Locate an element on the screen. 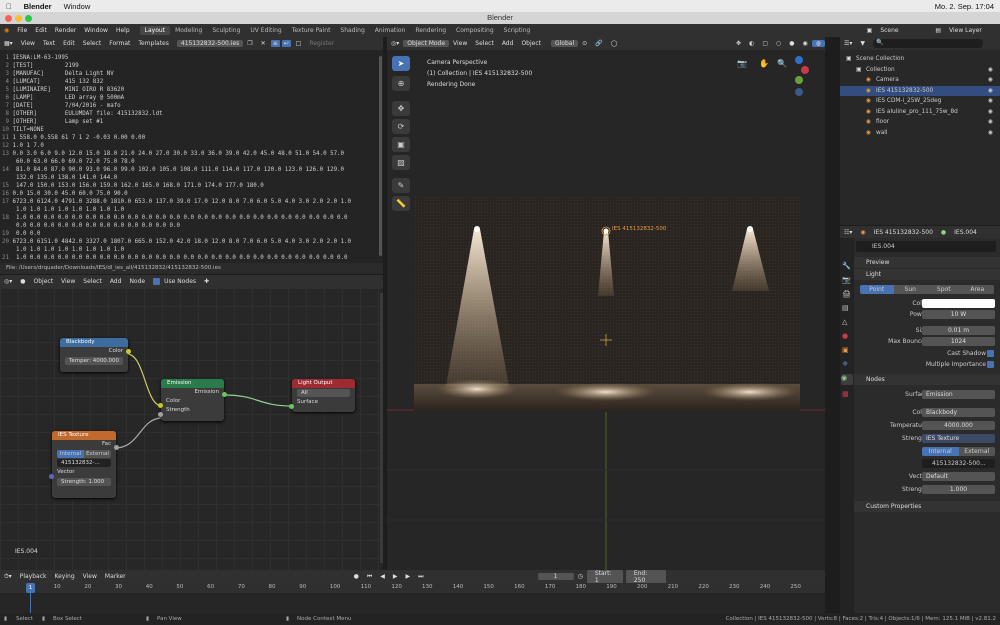 The height and width of the screenshot is (625, 1000). timeline-menu-keying: Keying is located at coordinates (64, 576).